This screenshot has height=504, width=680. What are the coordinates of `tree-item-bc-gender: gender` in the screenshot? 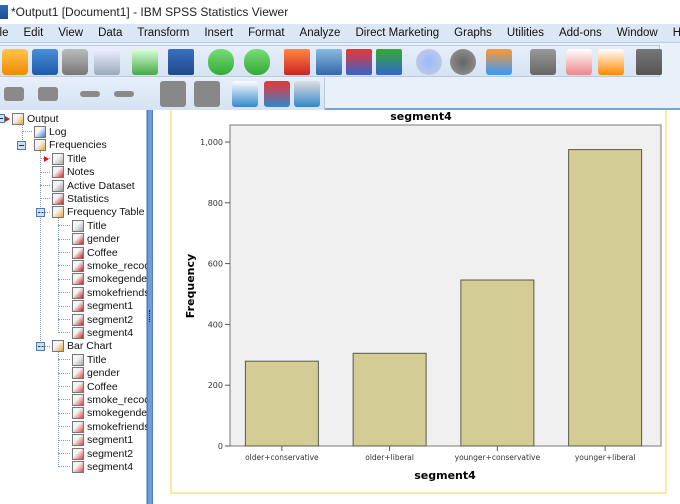 It's located at (96, 373).